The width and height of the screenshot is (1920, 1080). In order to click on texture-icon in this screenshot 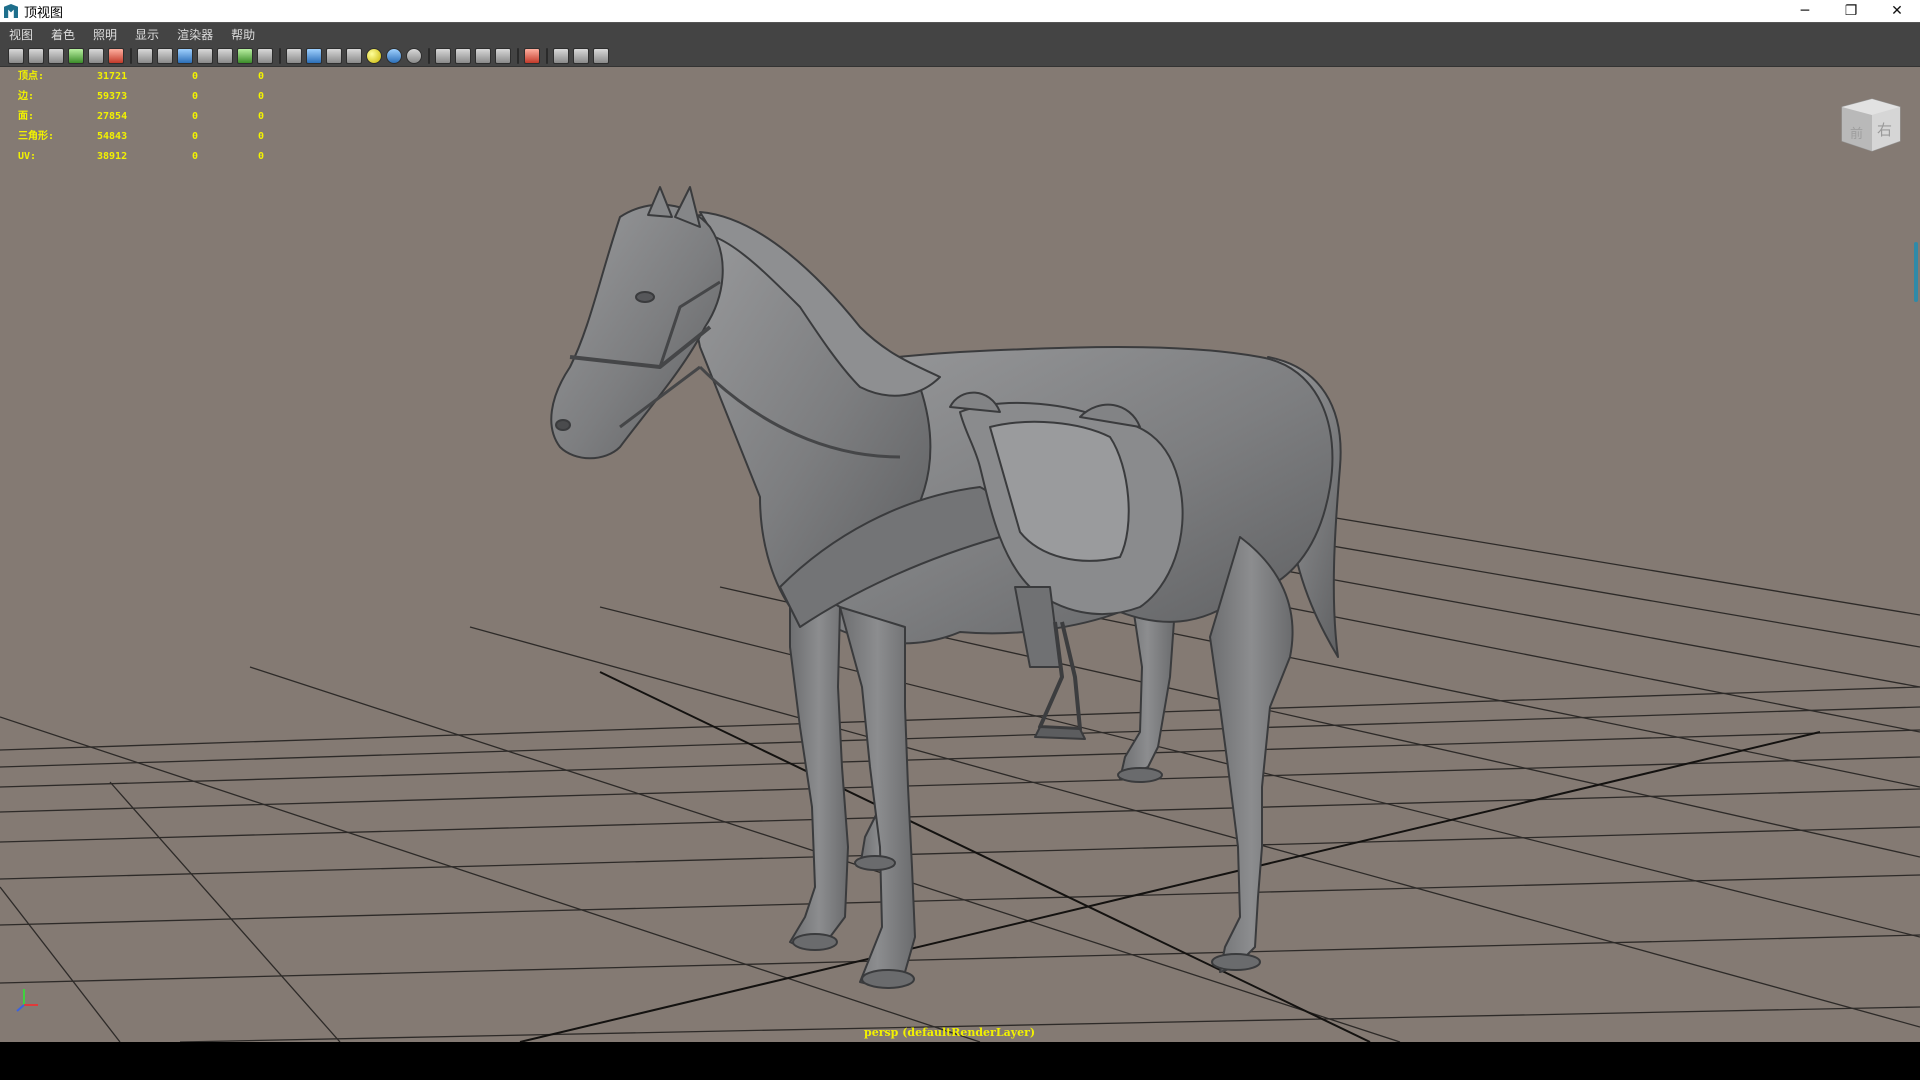, I will do `click(354, 56)`.